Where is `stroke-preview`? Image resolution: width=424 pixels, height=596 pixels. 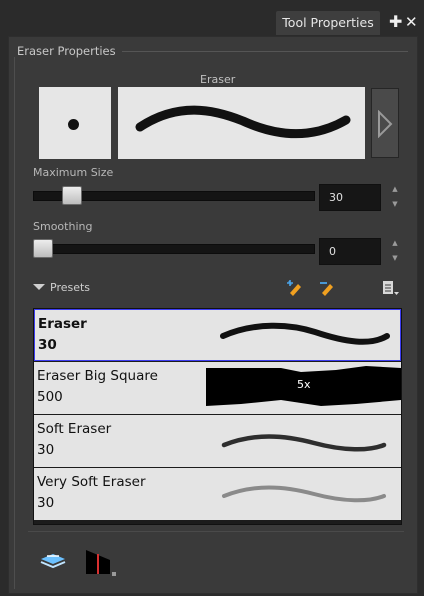
stroke-preview is located at coordinates (241, 123).